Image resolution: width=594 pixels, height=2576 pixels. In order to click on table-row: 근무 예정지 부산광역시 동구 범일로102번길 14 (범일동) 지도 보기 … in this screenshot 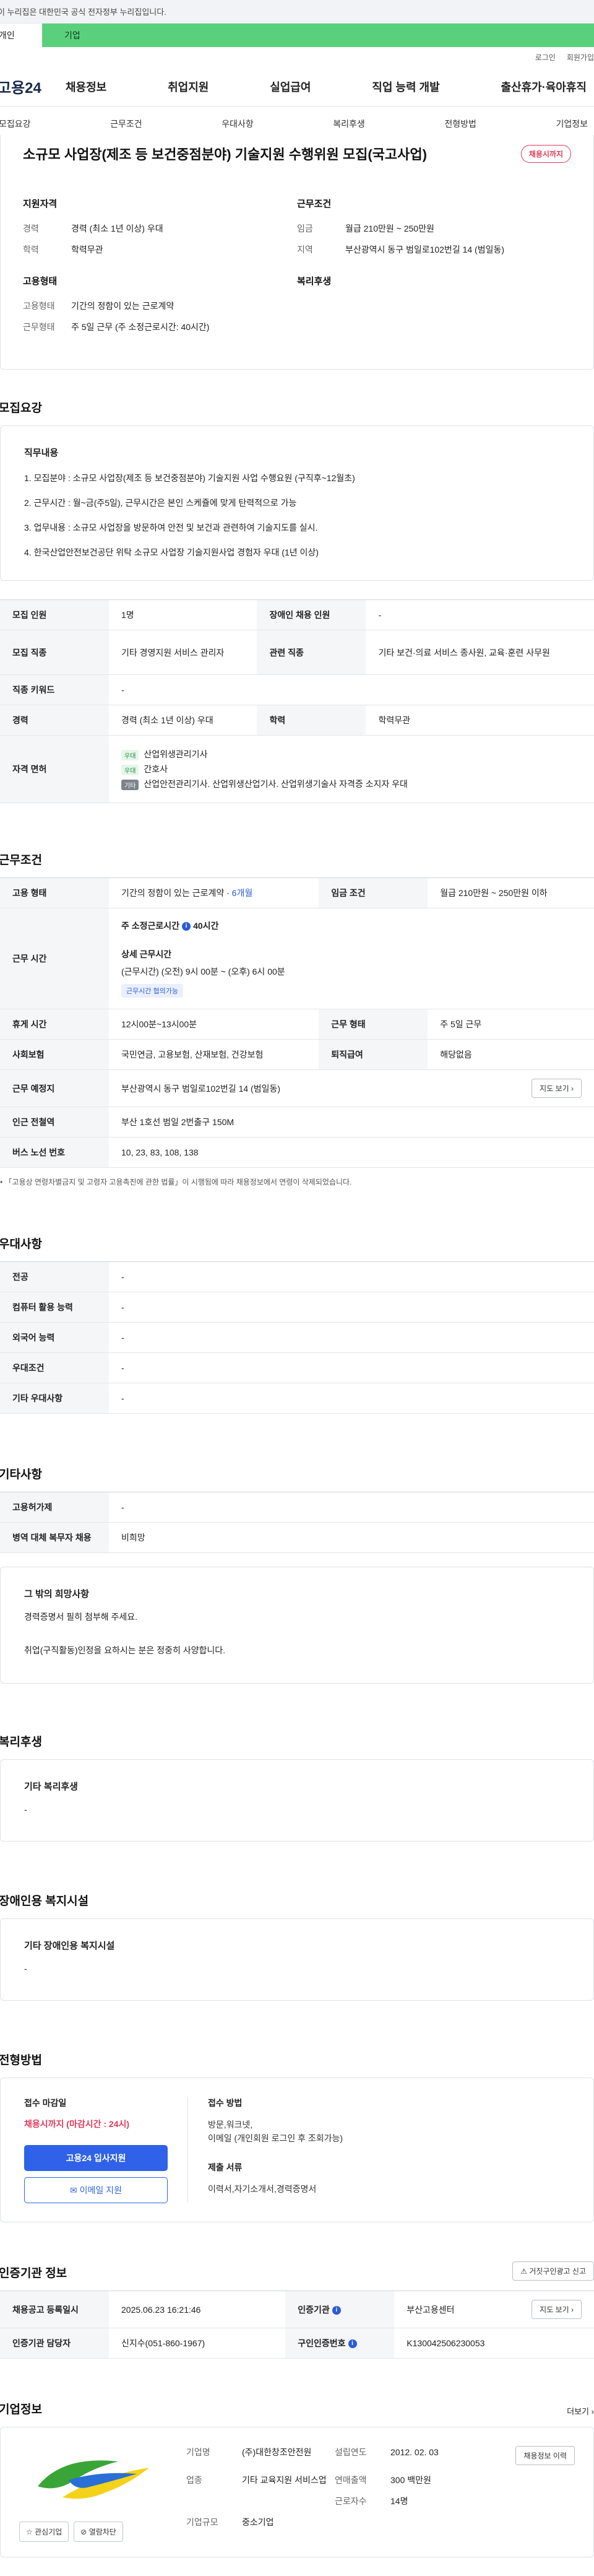, I will do `click(297, 1088)`.